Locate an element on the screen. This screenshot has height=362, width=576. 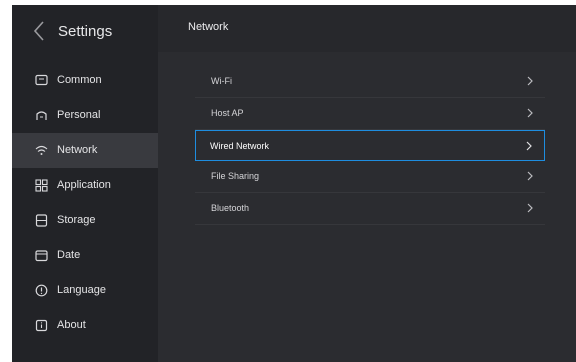
sidebar-item-common: Common is located at coordinates (85, 80).